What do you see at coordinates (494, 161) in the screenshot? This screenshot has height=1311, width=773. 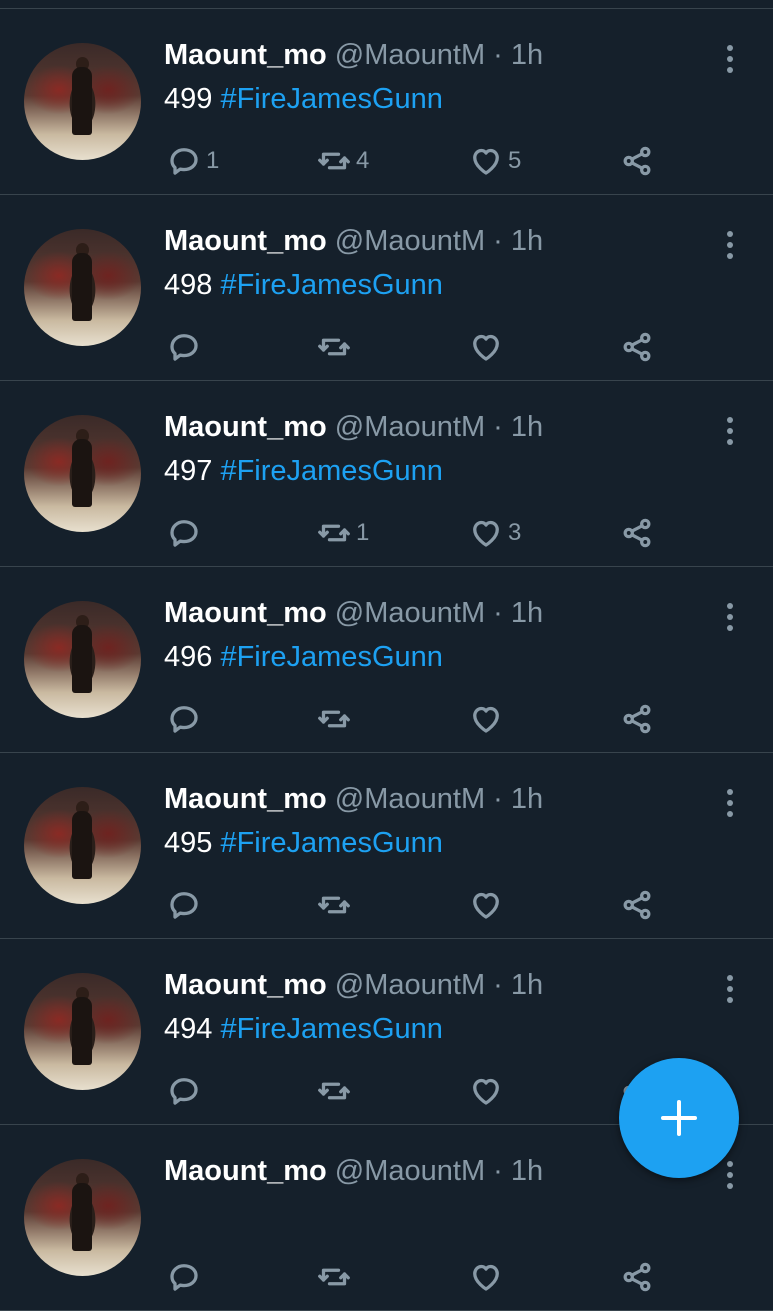 I see `like-button: 5` at bounding box center [494, 161].